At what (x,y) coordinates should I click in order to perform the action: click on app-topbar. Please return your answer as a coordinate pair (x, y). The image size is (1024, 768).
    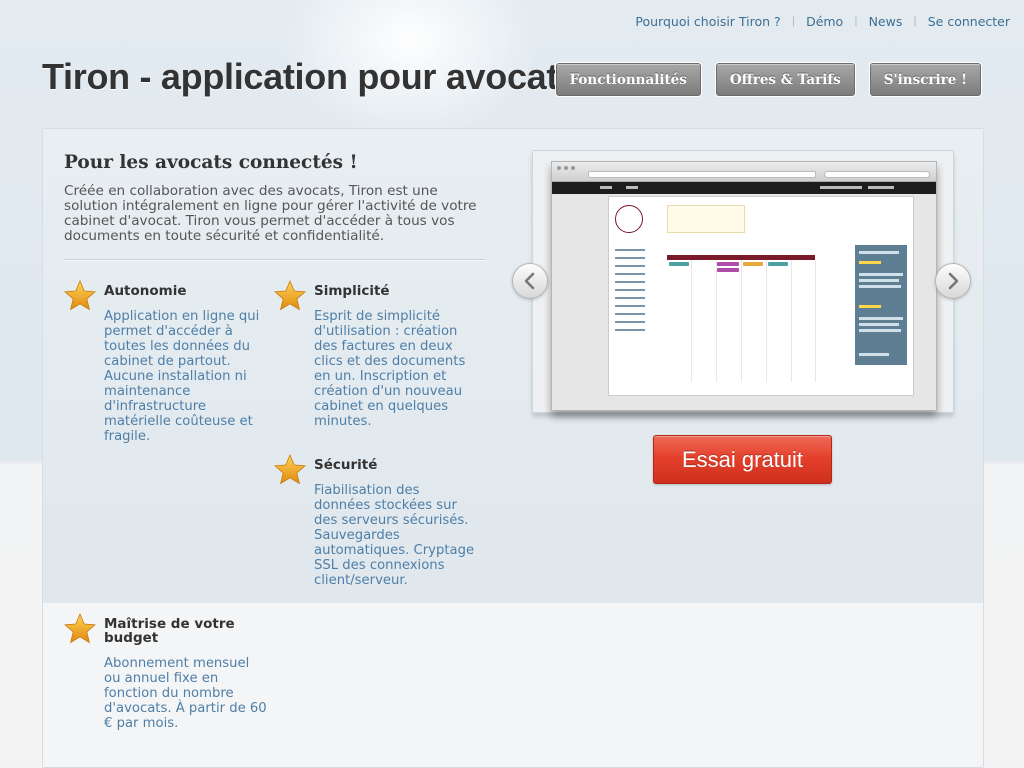
    Looking at the image, I should click on (744, 188).